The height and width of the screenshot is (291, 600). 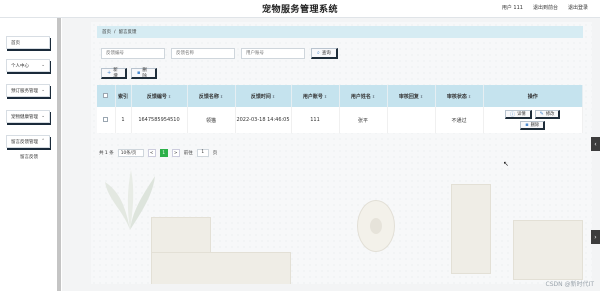 I want to click on col-code: 反馈编号⇕, so click(x=159, y=96).